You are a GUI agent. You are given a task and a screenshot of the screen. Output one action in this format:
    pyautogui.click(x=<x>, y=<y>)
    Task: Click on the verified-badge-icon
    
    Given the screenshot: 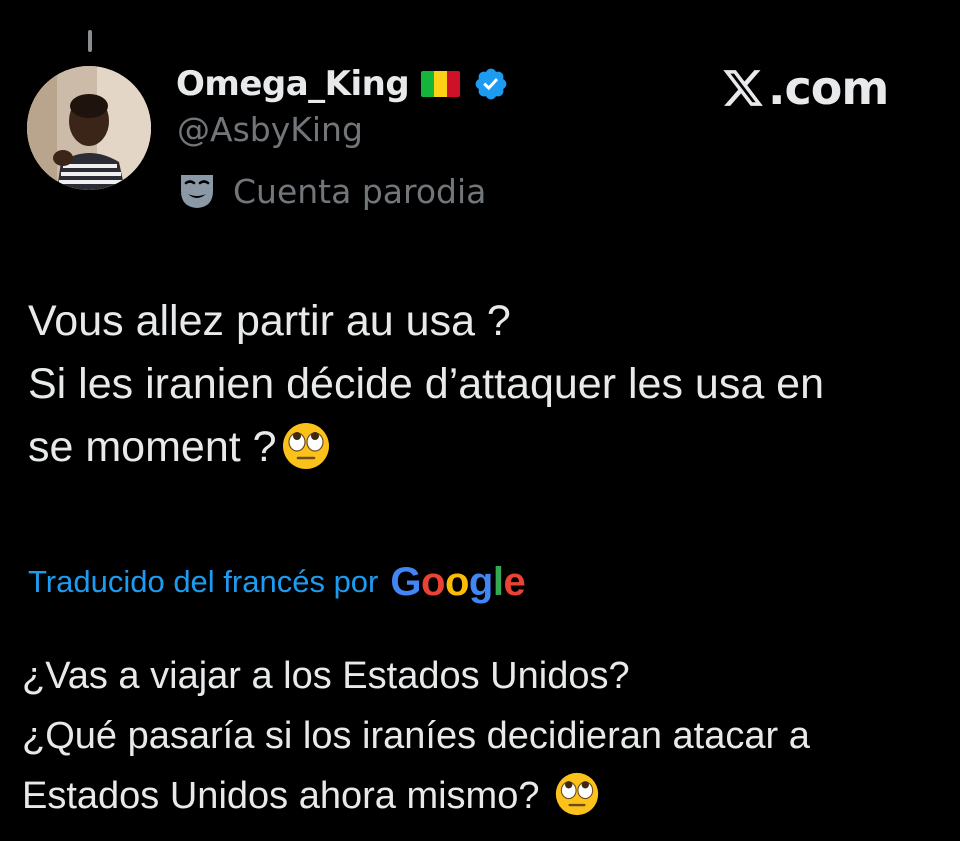 What is the action you would take?
    pyautogui.click(x=491, y=84)
    